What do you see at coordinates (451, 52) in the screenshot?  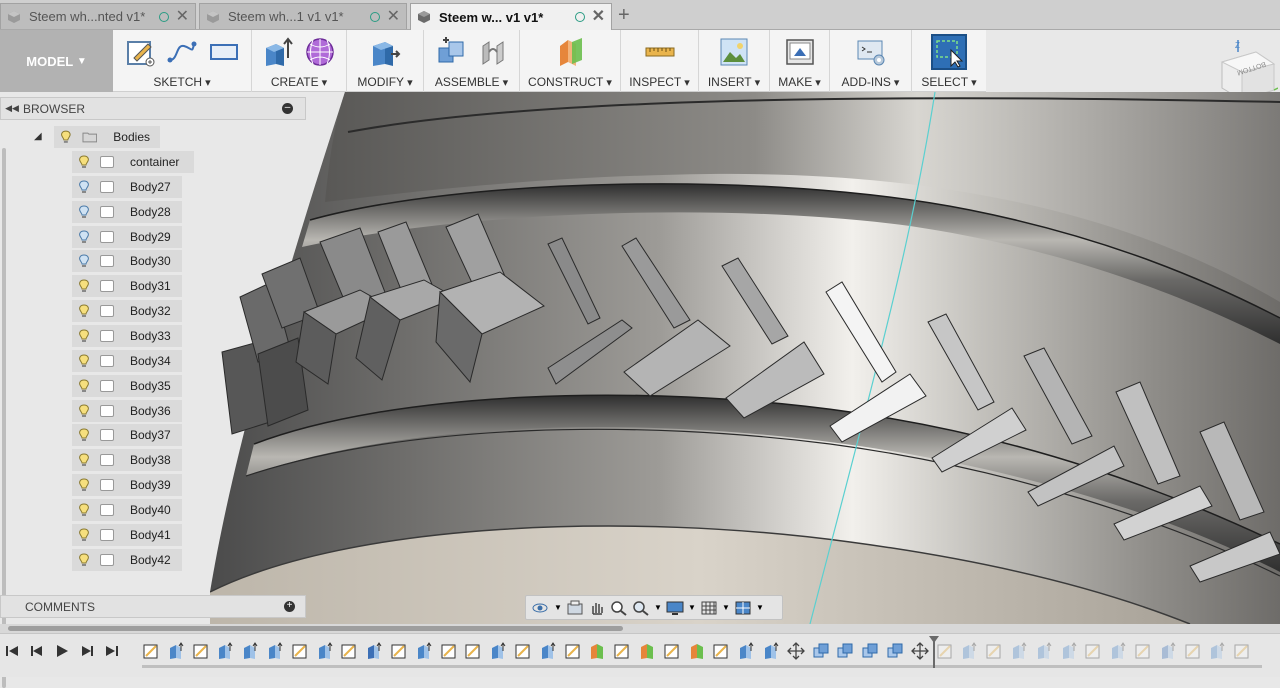 I see `new-component-icon` at bounding box center [451, 52].